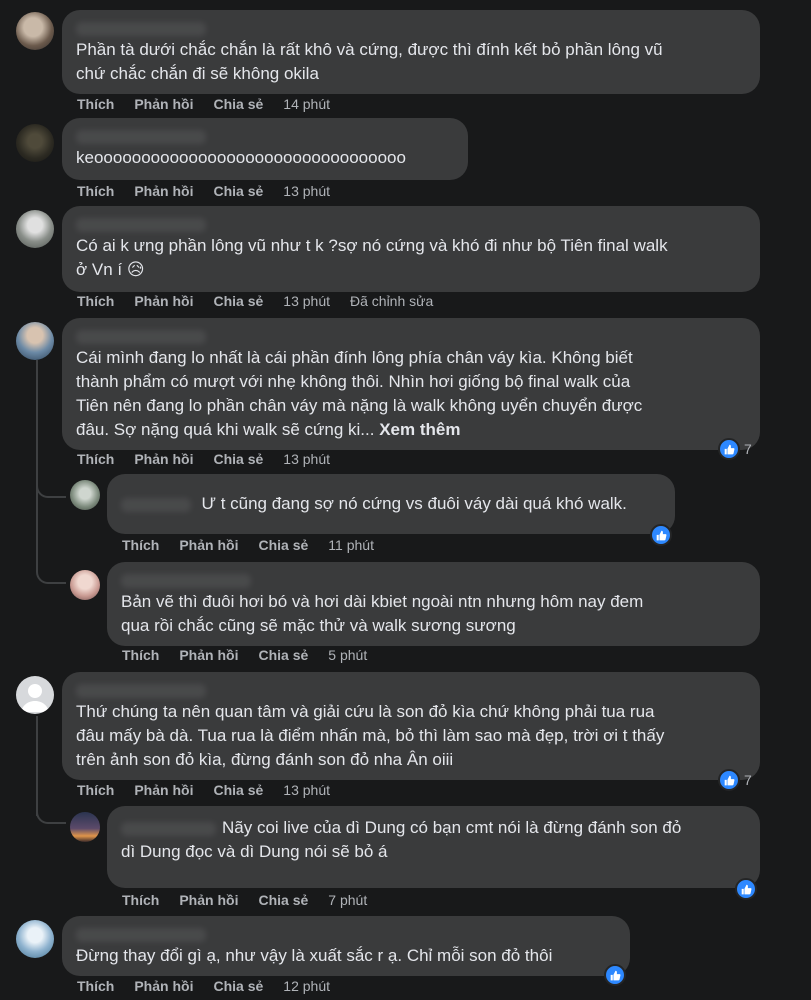 This screenshot has width=811, height=1000. I want to click on comment-actions: Thích Phản hồi Chia sẻ 12 phút, so click(203, 986).